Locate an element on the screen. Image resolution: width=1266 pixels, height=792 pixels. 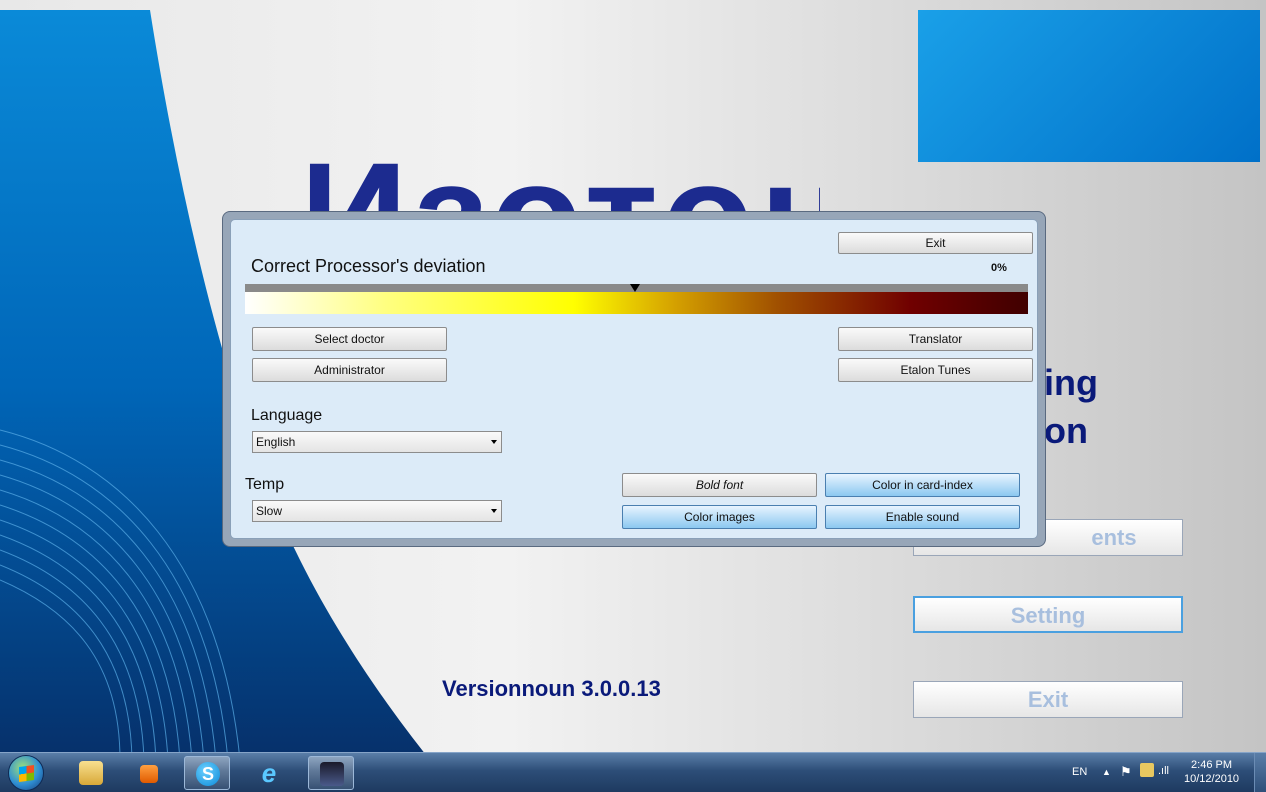
taskbar-skype: S is located at coordinates (207, 773).